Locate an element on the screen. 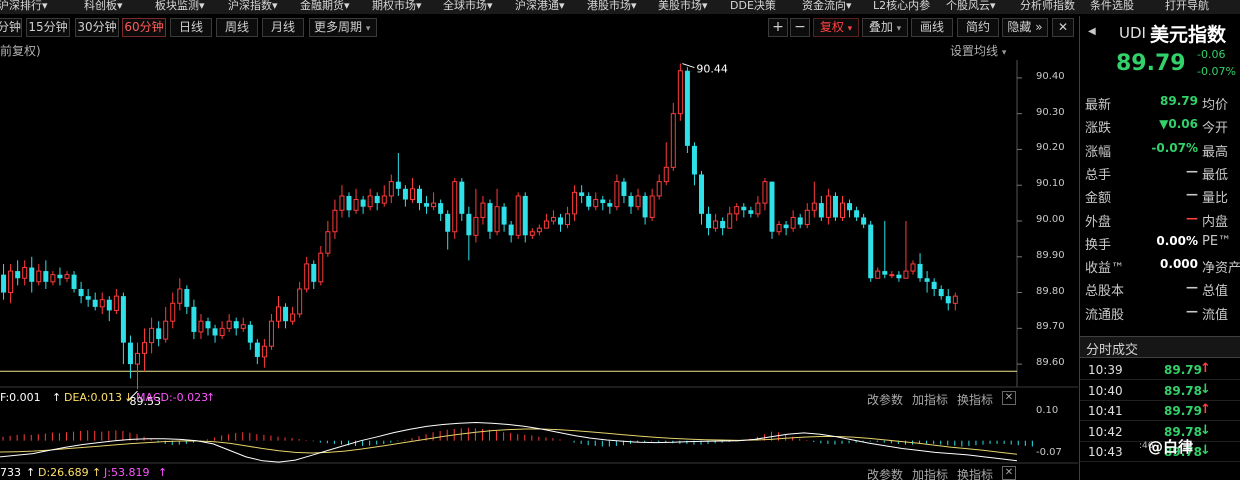  kdj-change-indicator-button: 换指标 is located at coordinates (975, 473).